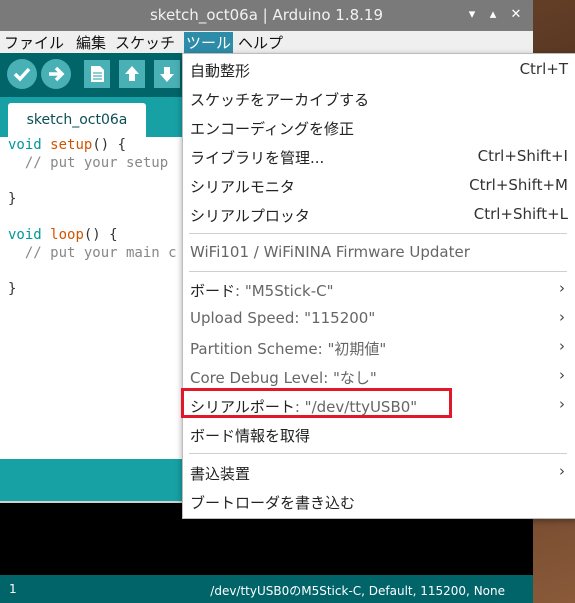  Describe the element at coordinates (378, 434) in the screenshot. I see `menu-item-get-board-info: ボード情報を取得` at that location.